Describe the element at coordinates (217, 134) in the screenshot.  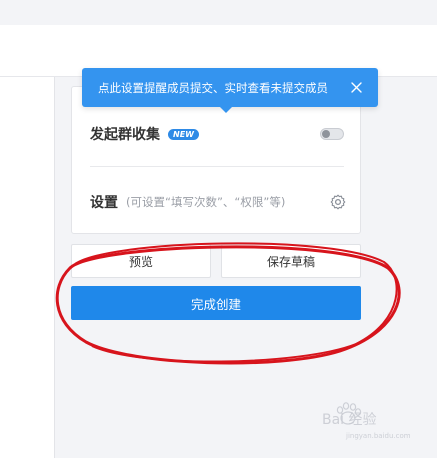
I see `group-collect-row: 发起群收集 NEW` at that location.